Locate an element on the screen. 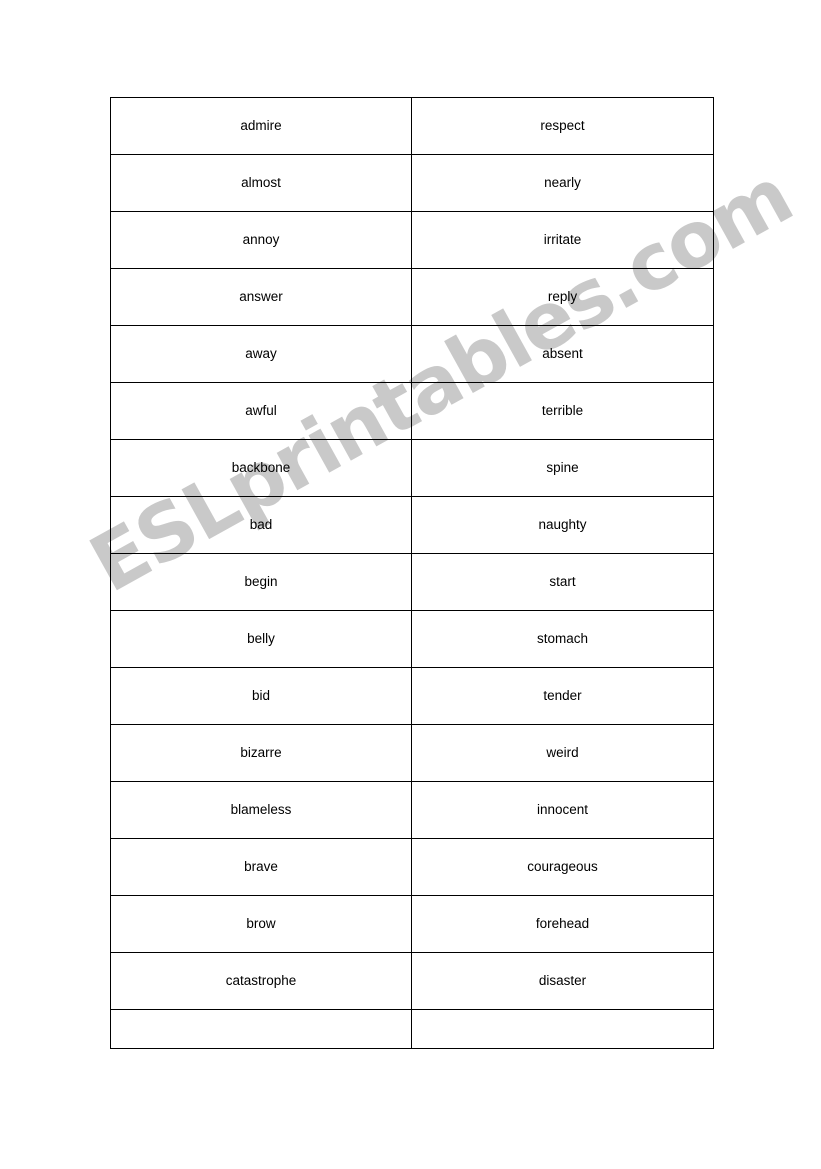  synonym-cell: courageous is located at coordinates (562, 867).